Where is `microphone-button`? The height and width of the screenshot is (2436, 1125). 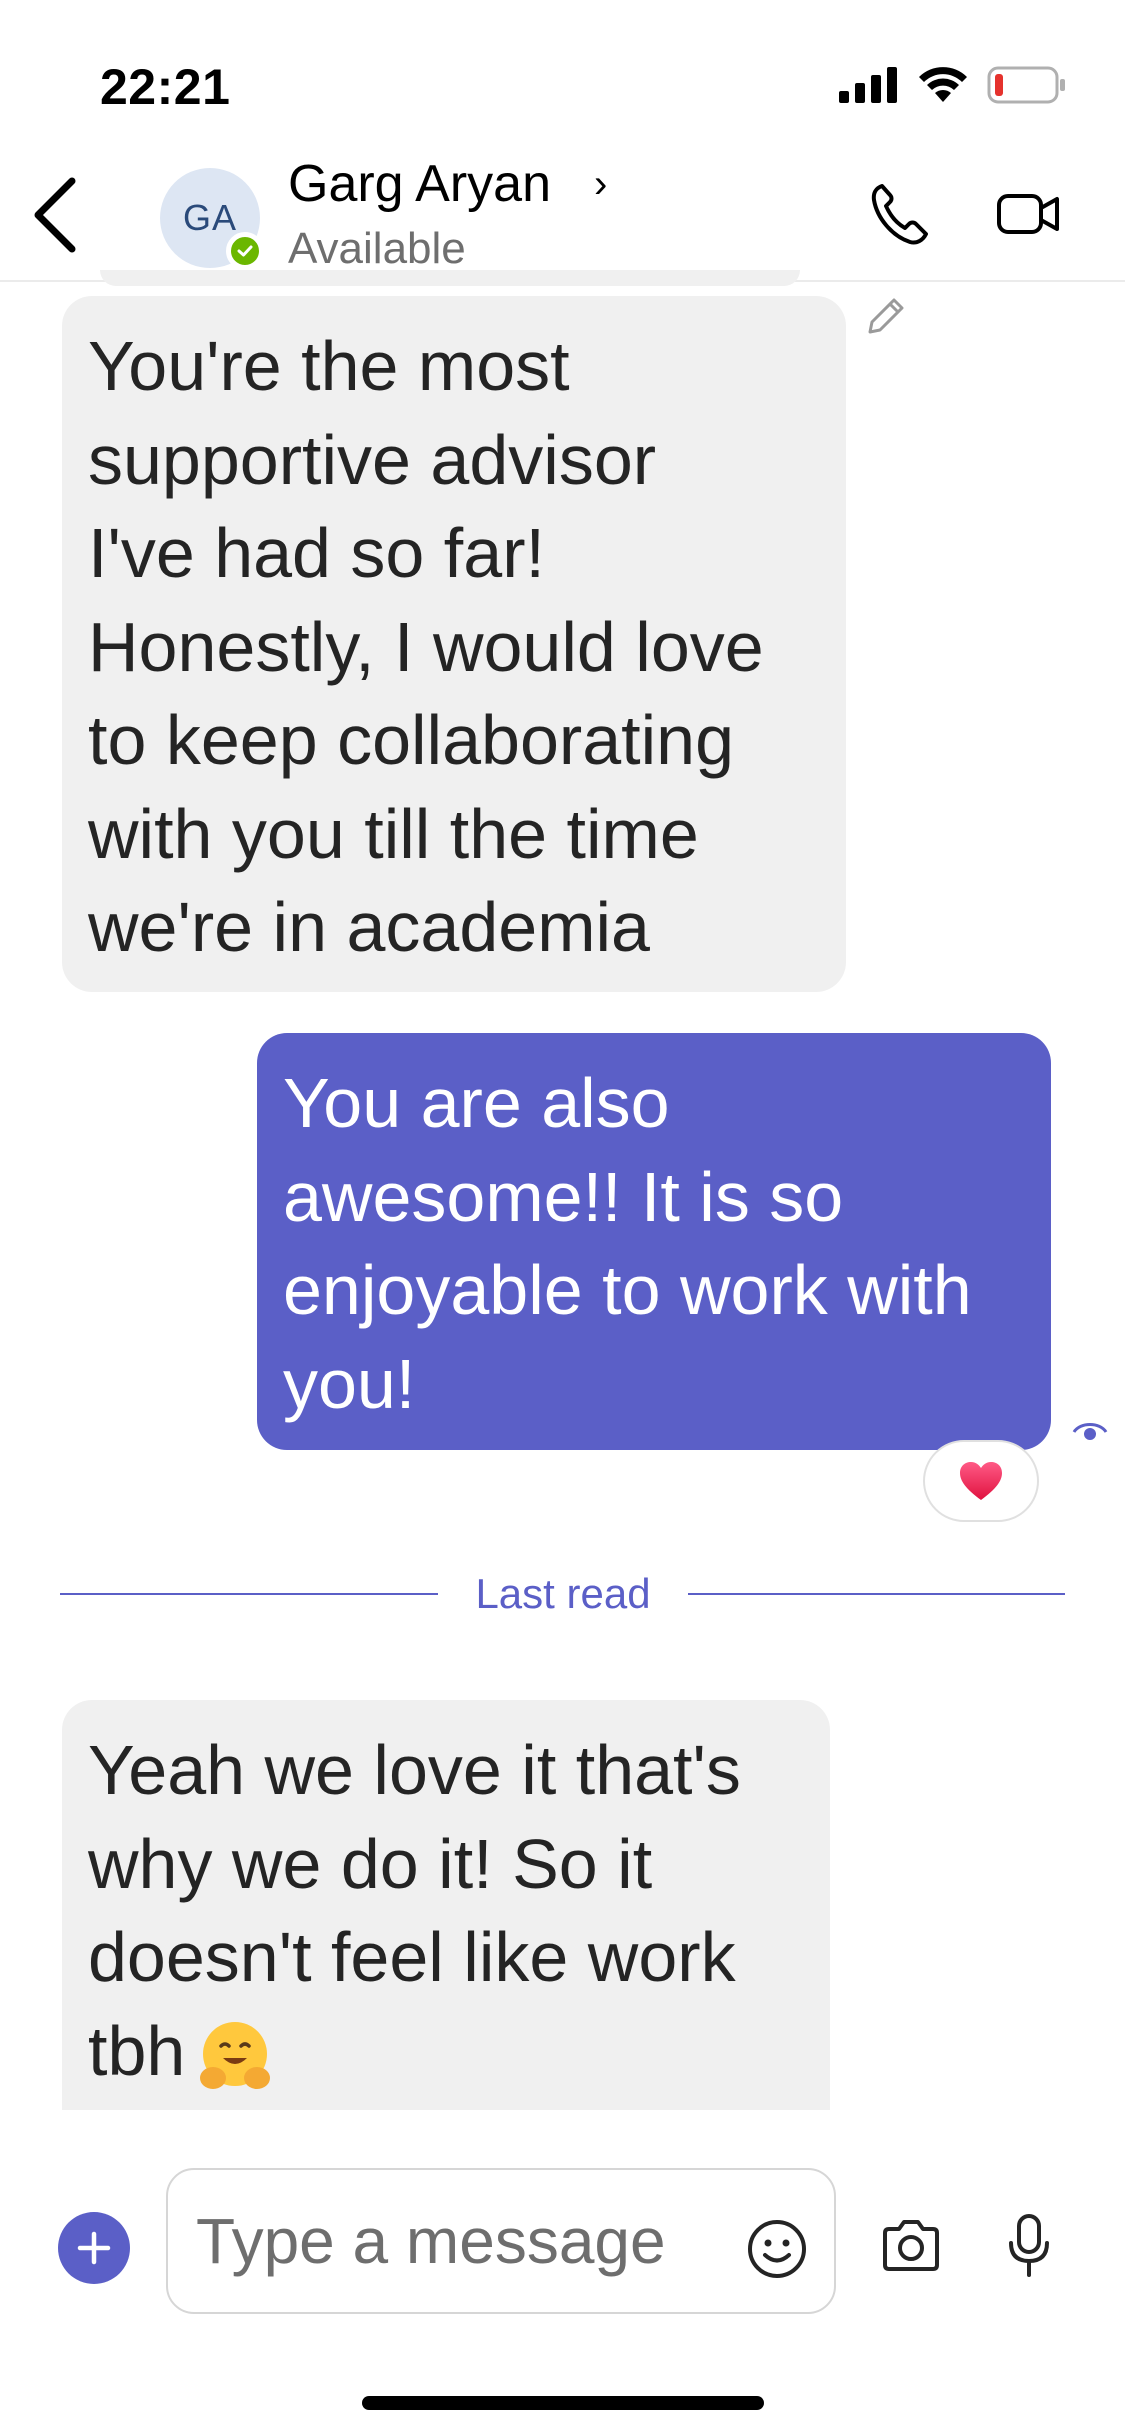 microphone-button is located at coordinates (1029, 2246).